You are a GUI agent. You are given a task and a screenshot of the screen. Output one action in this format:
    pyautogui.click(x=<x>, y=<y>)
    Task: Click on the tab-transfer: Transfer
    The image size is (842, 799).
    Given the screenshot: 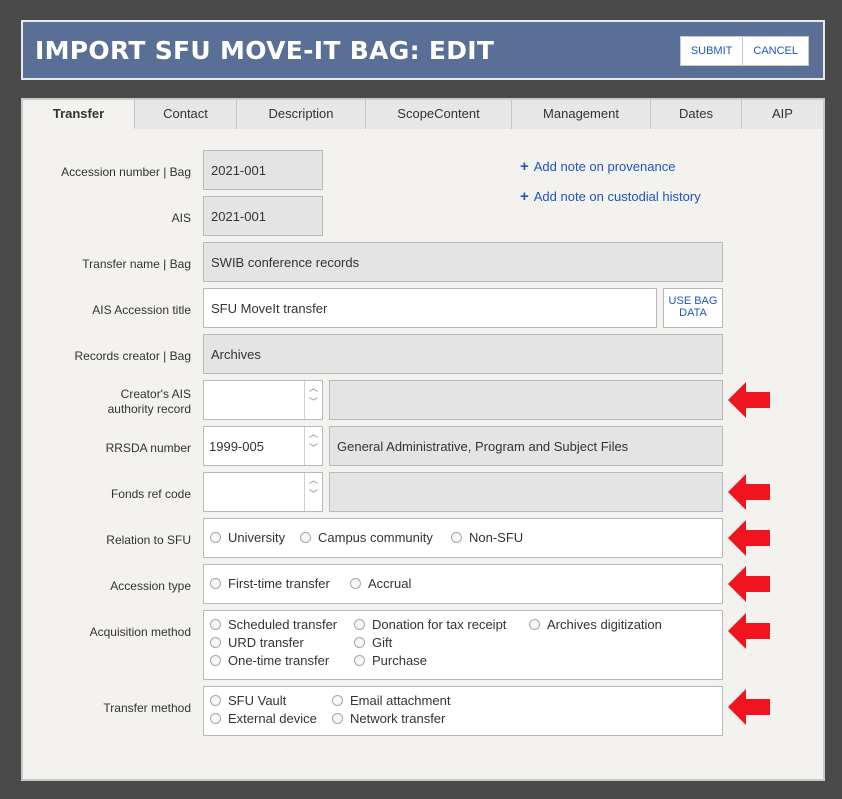 What is the action you would take?
    pyautogui.click(x=79, y=114)
    